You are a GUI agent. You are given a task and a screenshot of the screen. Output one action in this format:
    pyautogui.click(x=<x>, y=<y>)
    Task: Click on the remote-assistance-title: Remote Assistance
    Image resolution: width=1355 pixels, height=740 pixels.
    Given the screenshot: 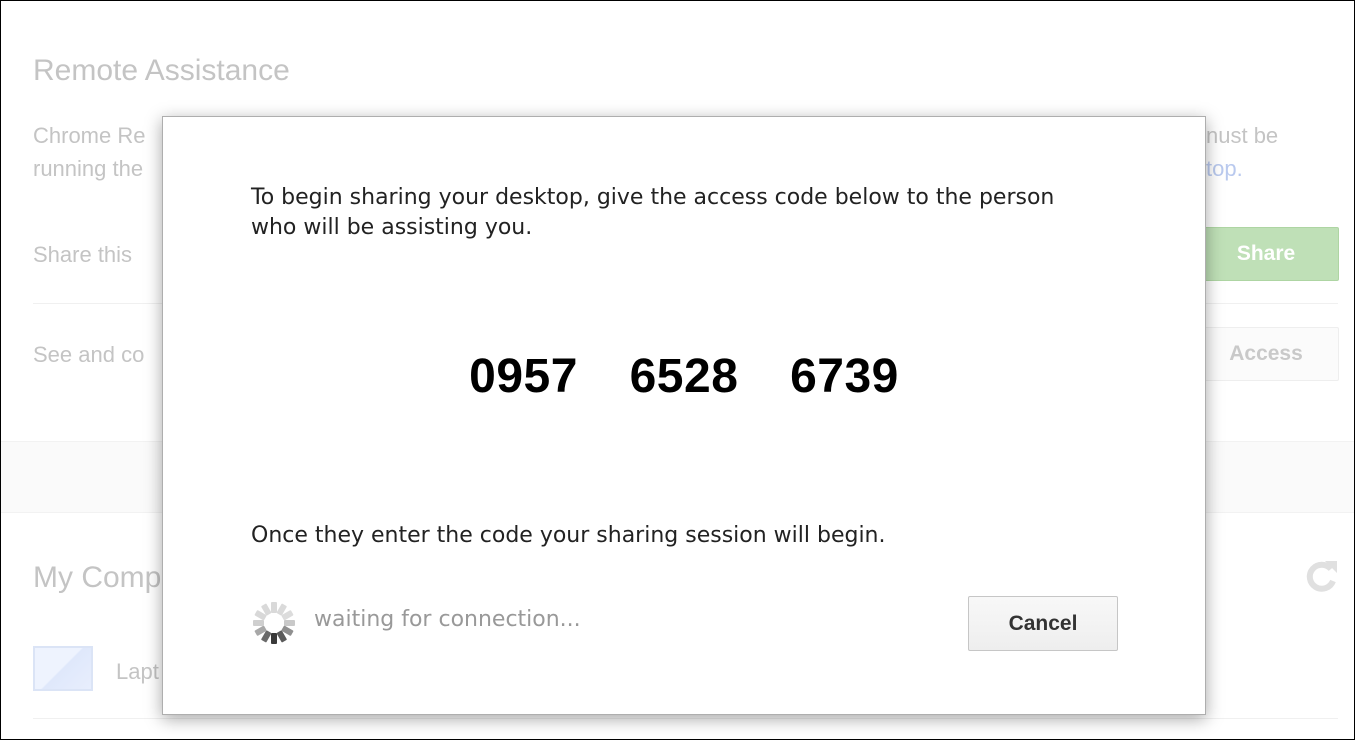 What is the action you would take?
    pyautogui.click(x=161, y=70)
    